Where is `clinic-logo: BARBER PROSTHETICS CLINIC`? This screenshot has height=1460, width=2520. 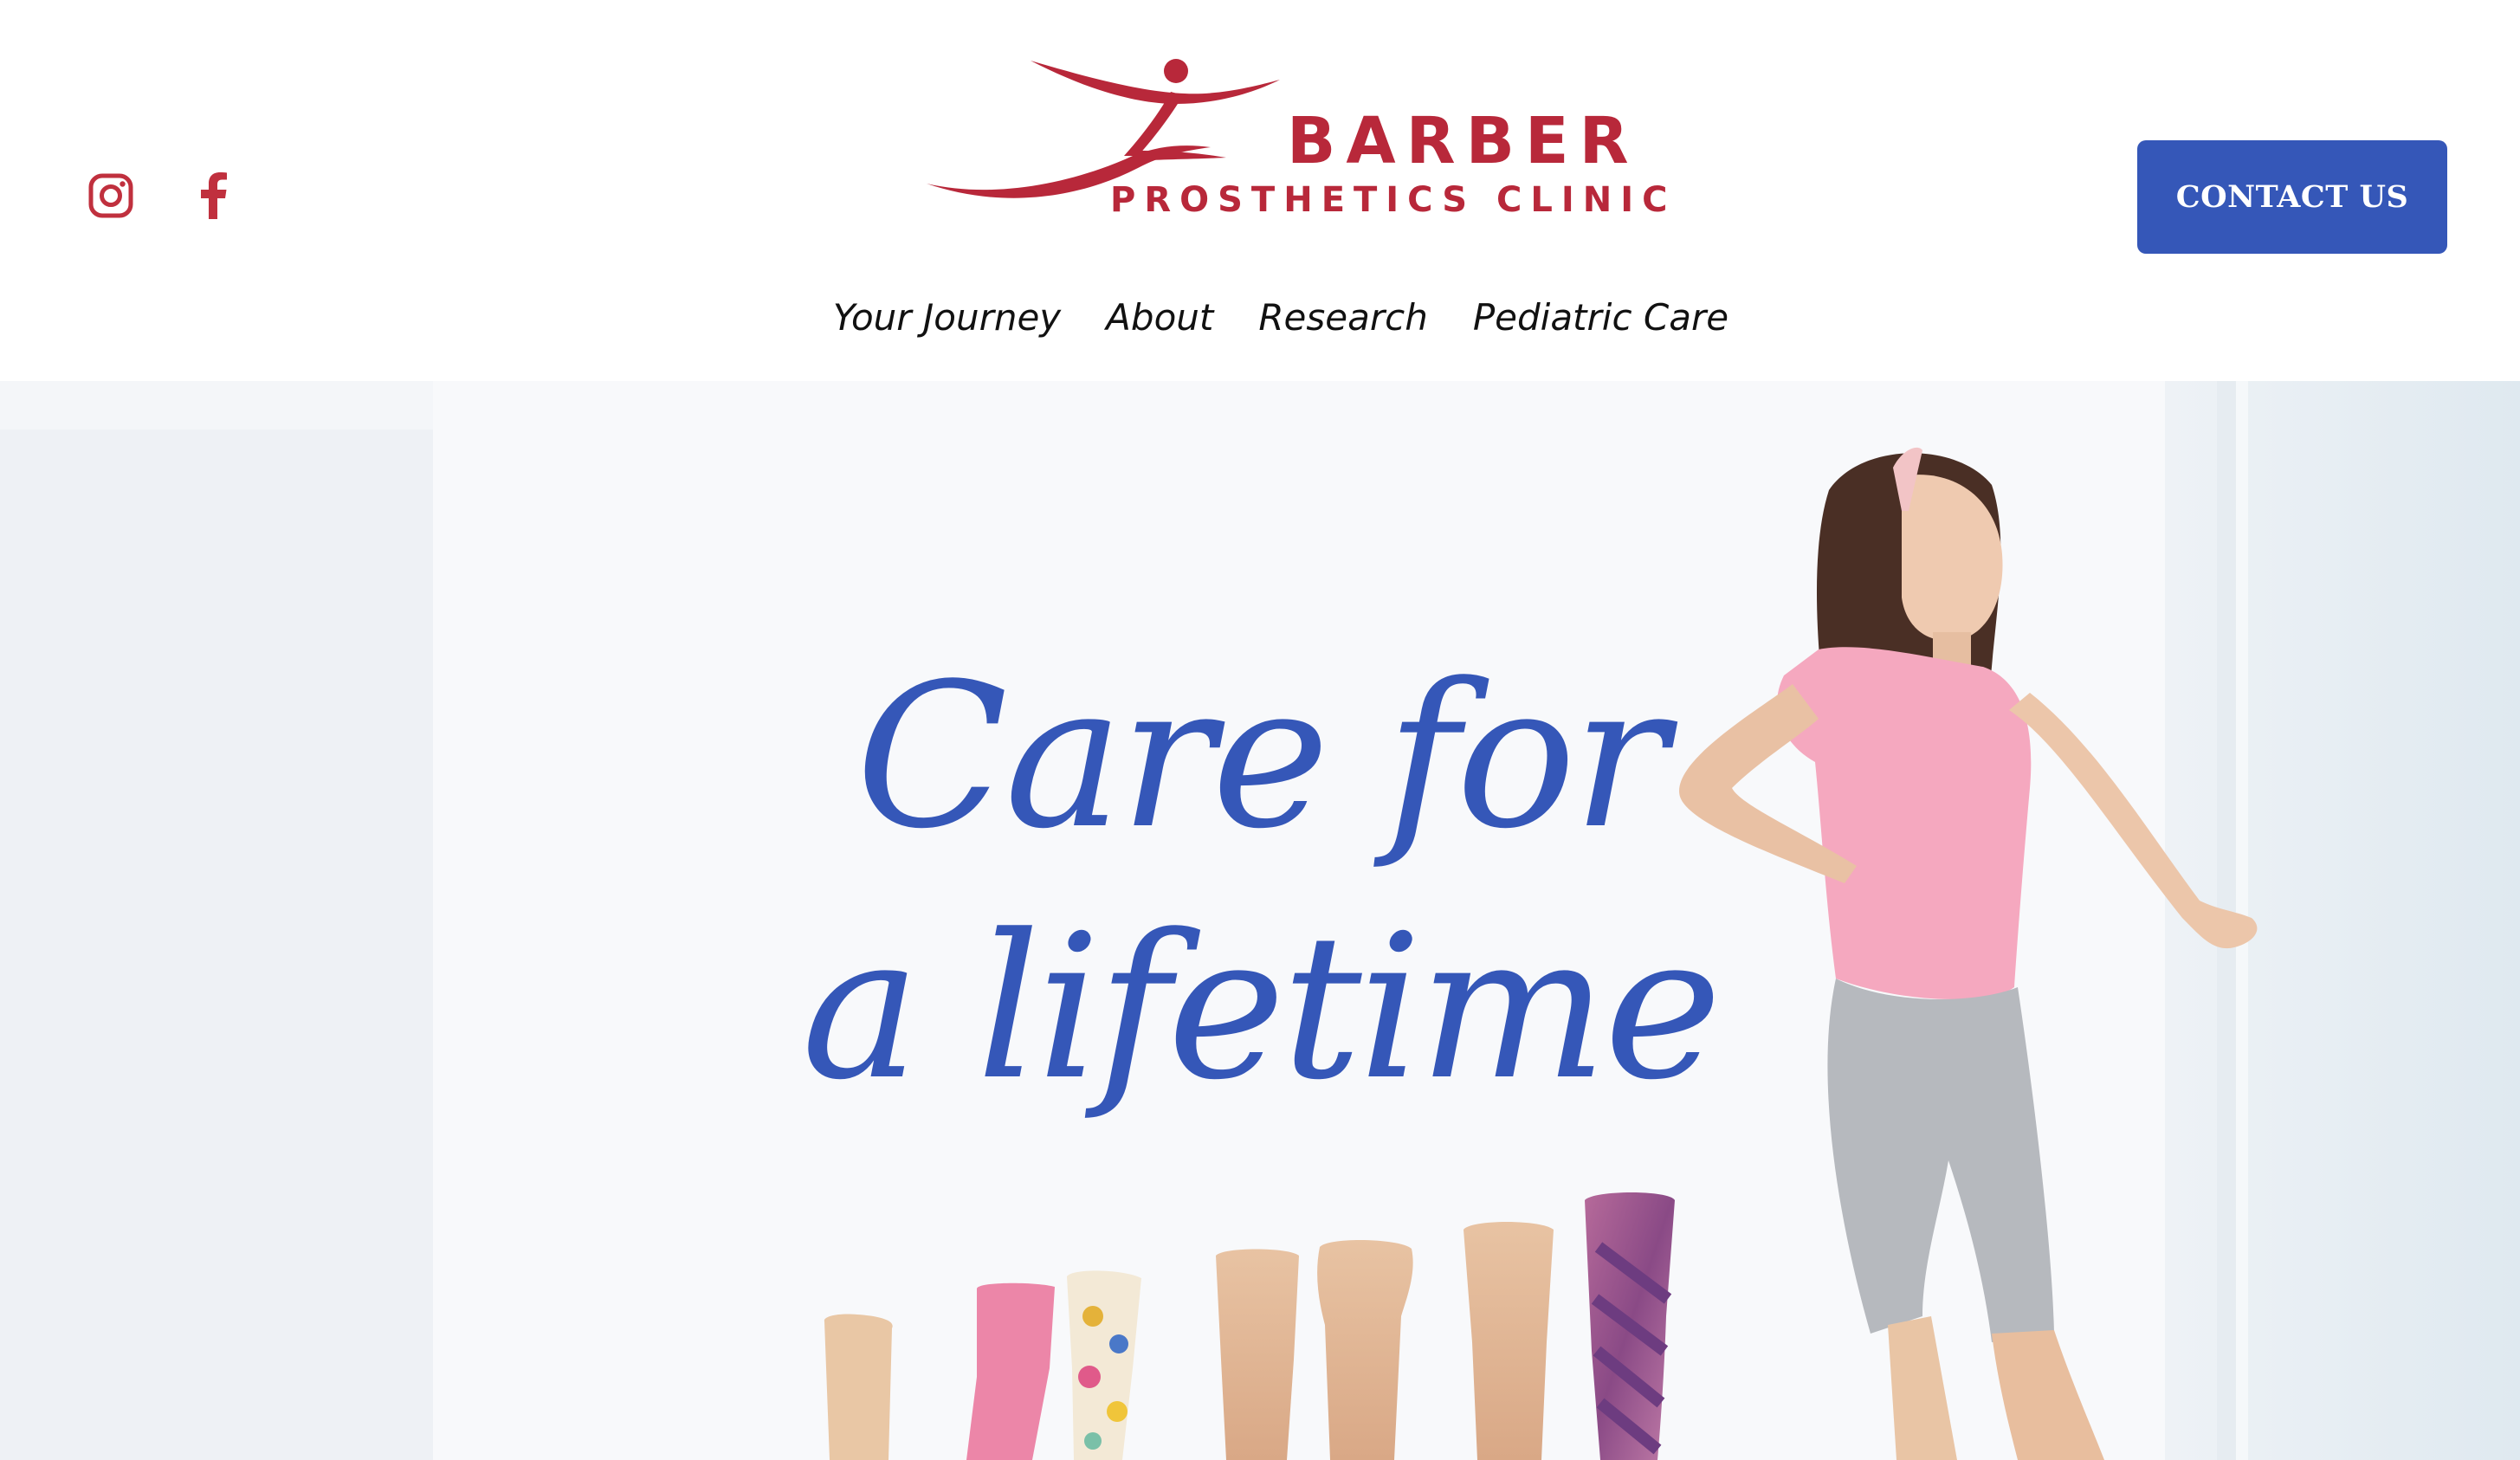 clinic-logo: BARBER PROSTHETICS CLINIC is located at coordinates (1296, 141).